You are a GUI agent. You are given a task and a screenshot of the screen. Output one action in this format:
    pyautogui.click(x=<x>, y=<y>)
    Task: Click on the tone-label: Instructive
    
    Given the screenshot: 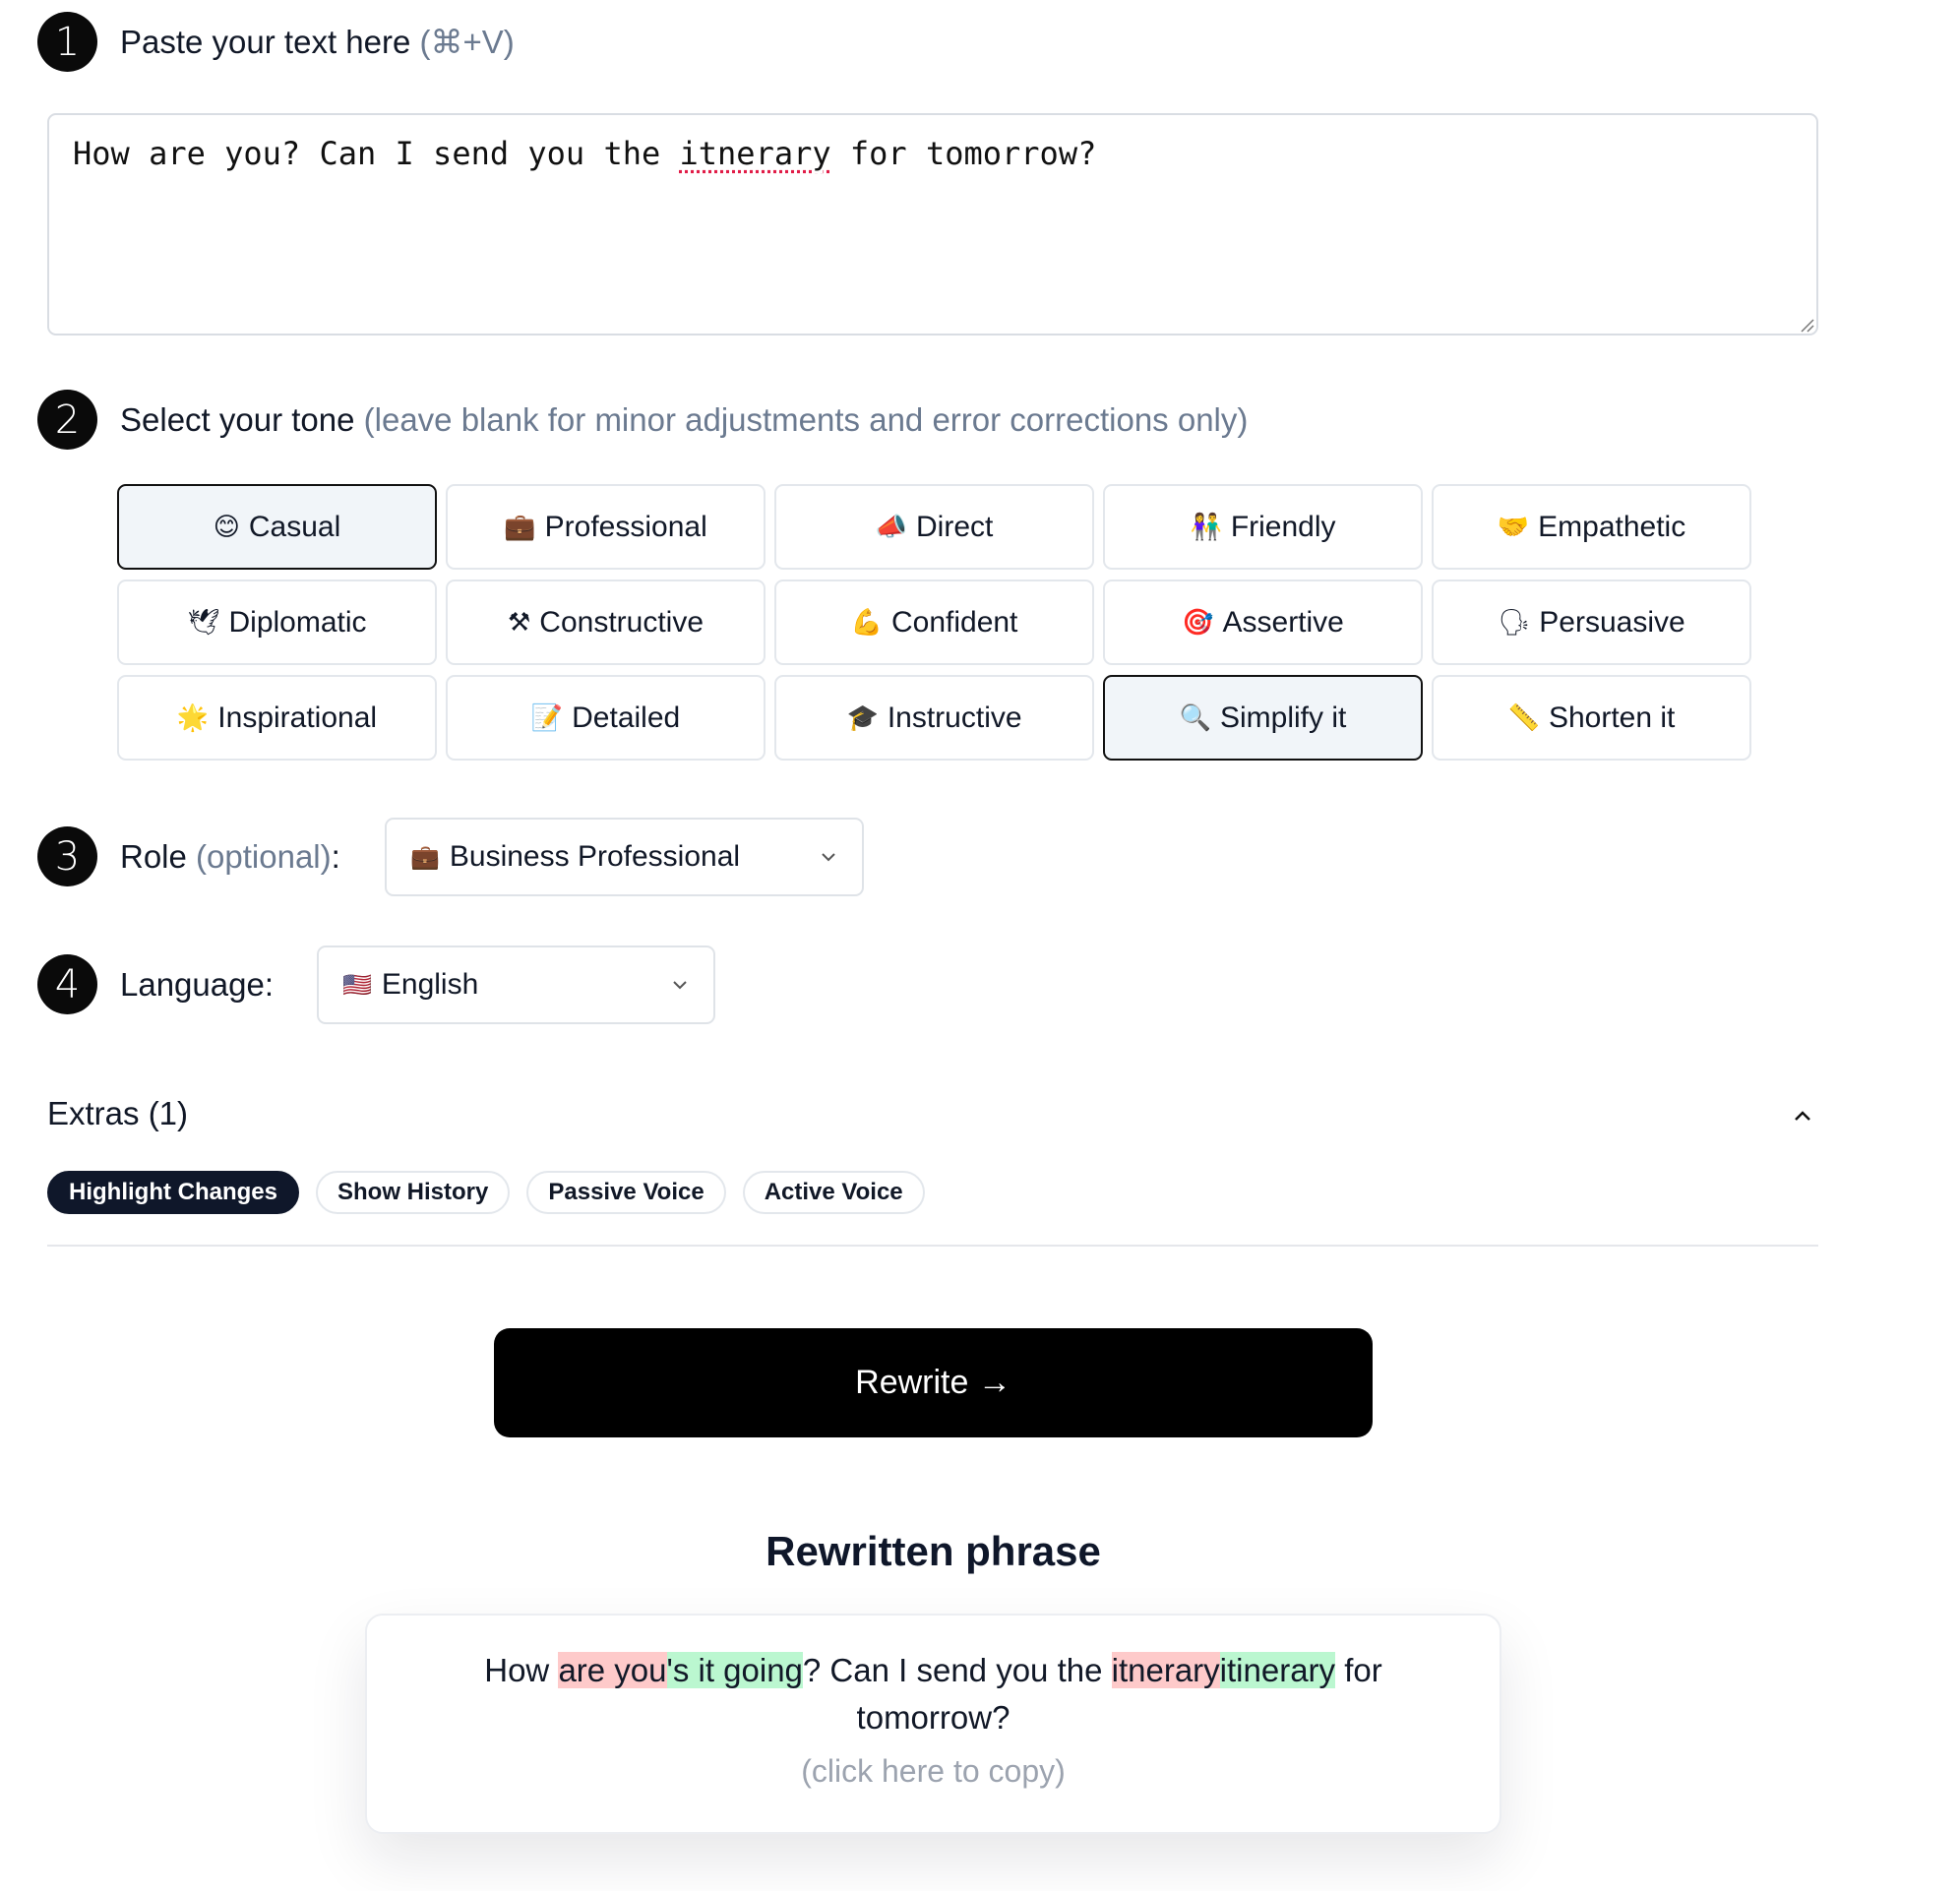 What is the action you would take?
    pyautogui.click(x=954, y=717)
    